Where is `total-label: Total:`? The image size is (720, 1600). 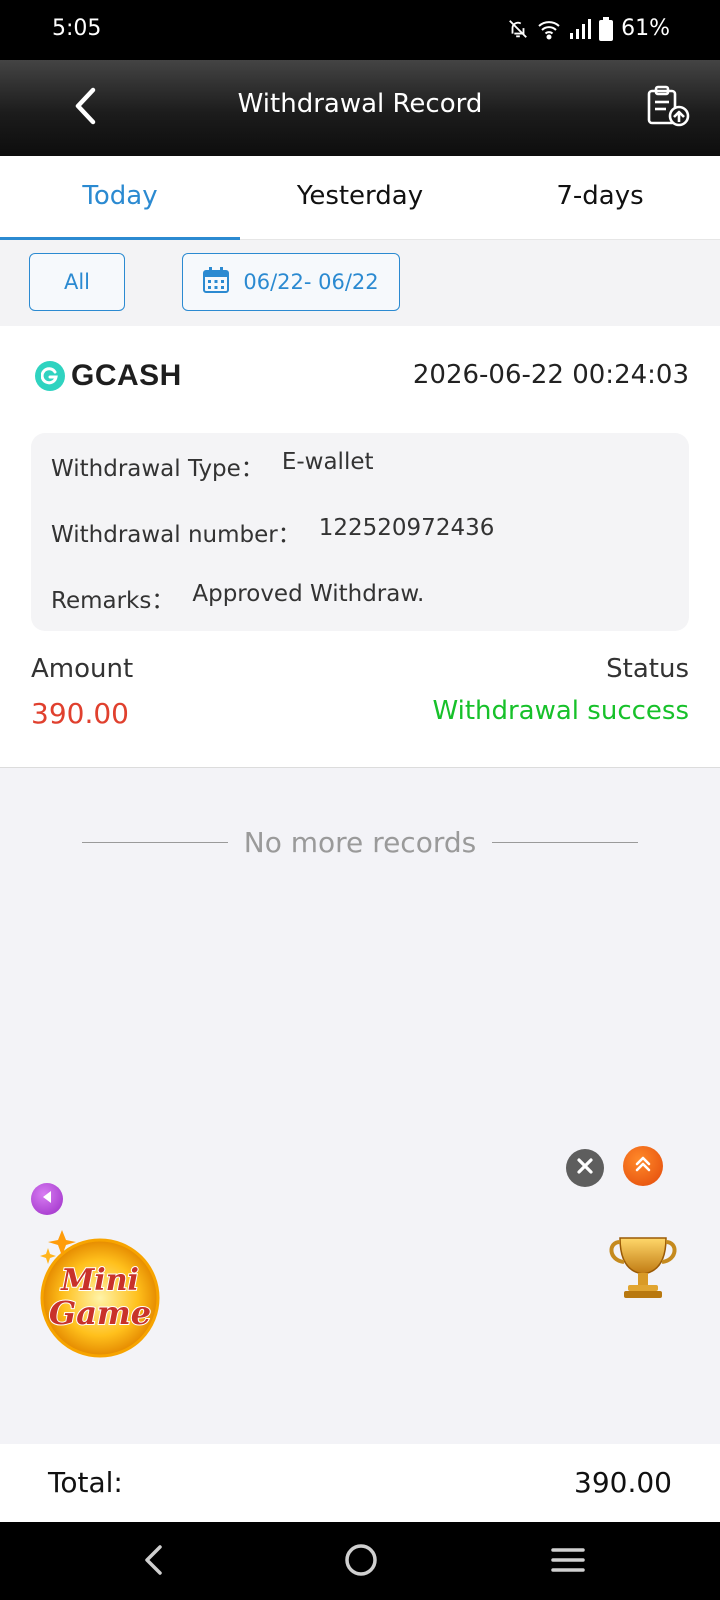
total-label: Total: is located at coordinates (85, 1482).